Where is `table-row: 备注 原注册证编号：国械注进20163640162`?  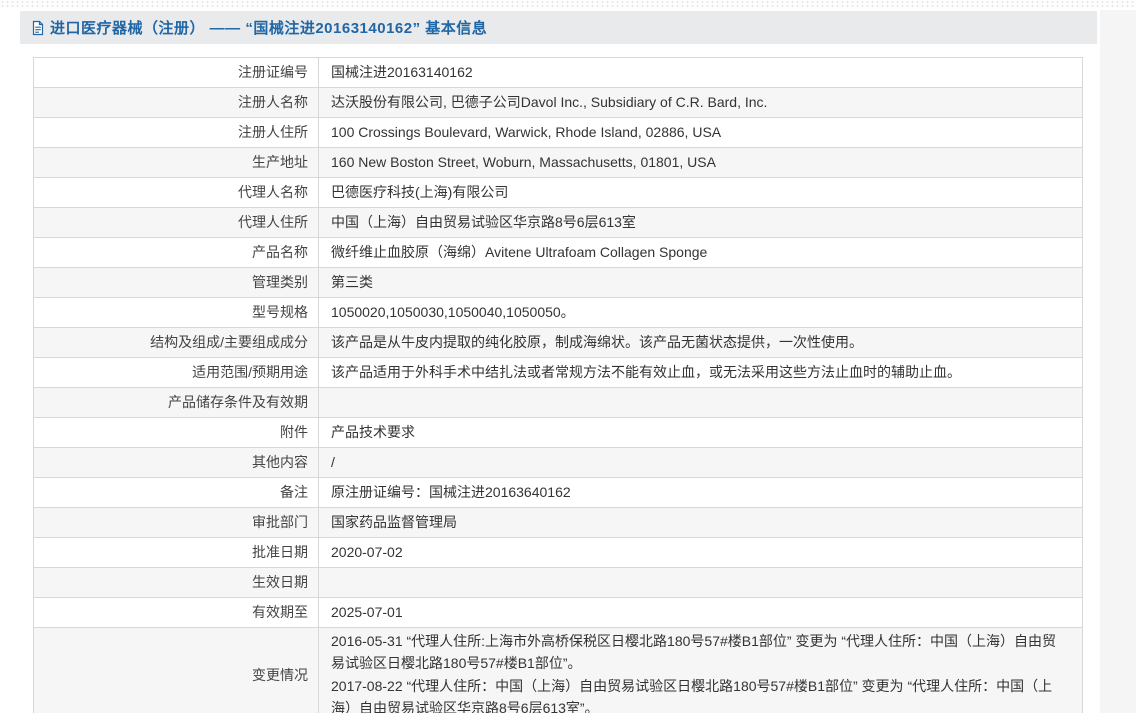
table-row: 备注 原注册证编号：国械注进20163640162 is located at coordinates (558, 492).